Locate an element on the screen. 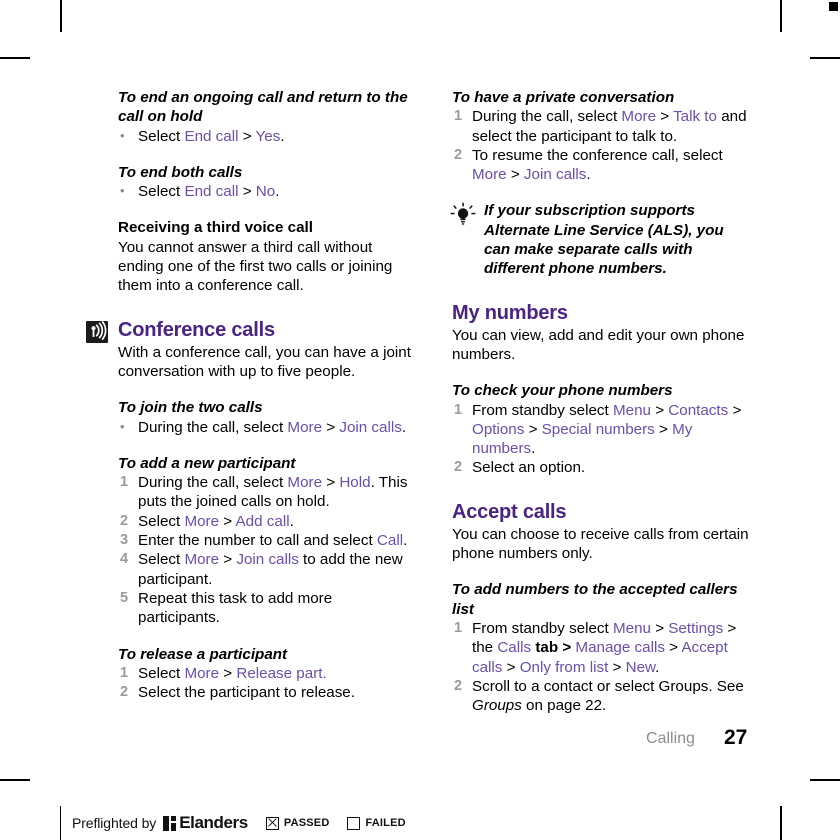 The image size is (840, 840). preflight-divider is located at coordinates (60, 823).